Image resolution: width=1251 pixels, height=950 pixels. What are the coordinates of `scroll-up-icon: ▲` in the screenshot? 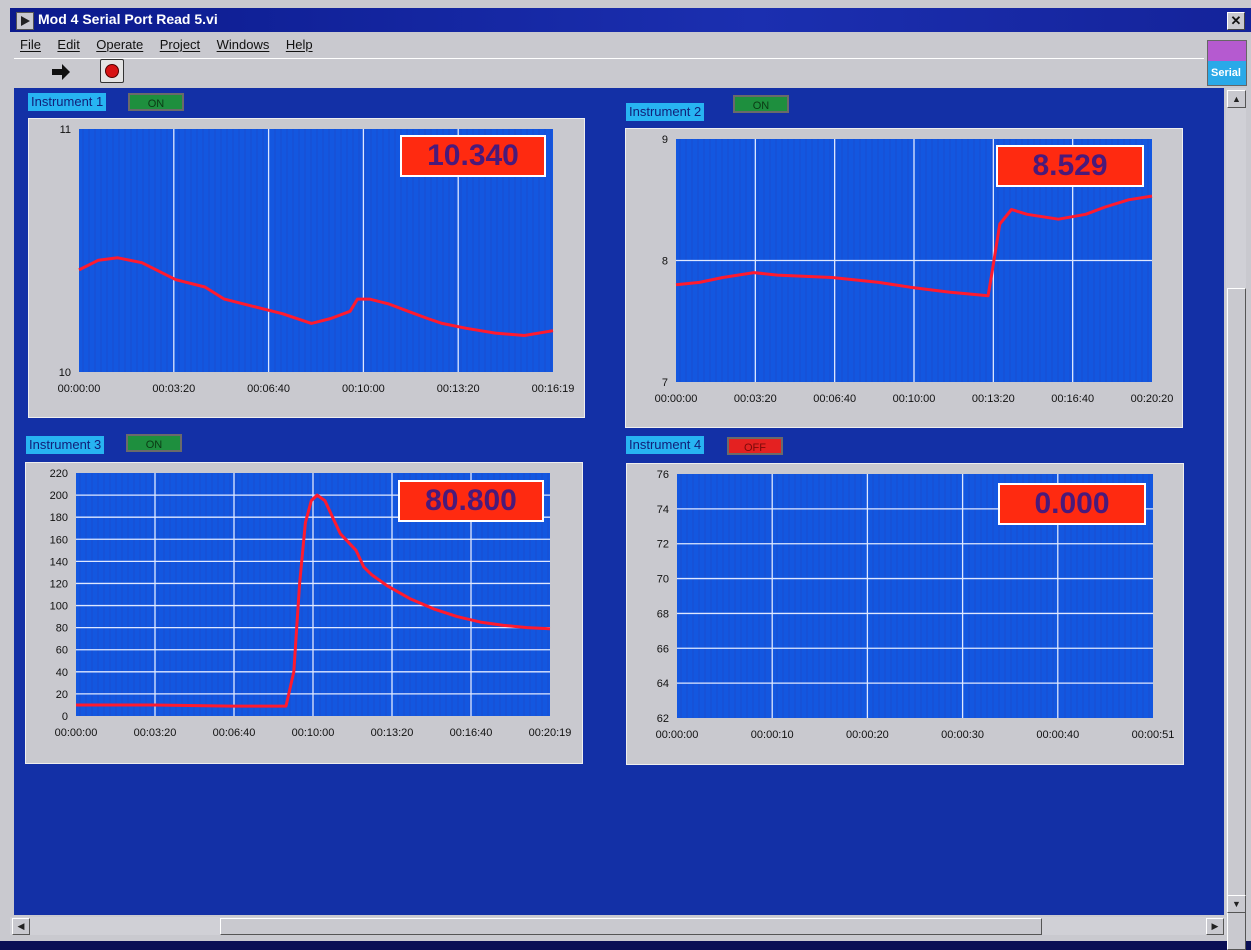 It's located at (1236, 99).